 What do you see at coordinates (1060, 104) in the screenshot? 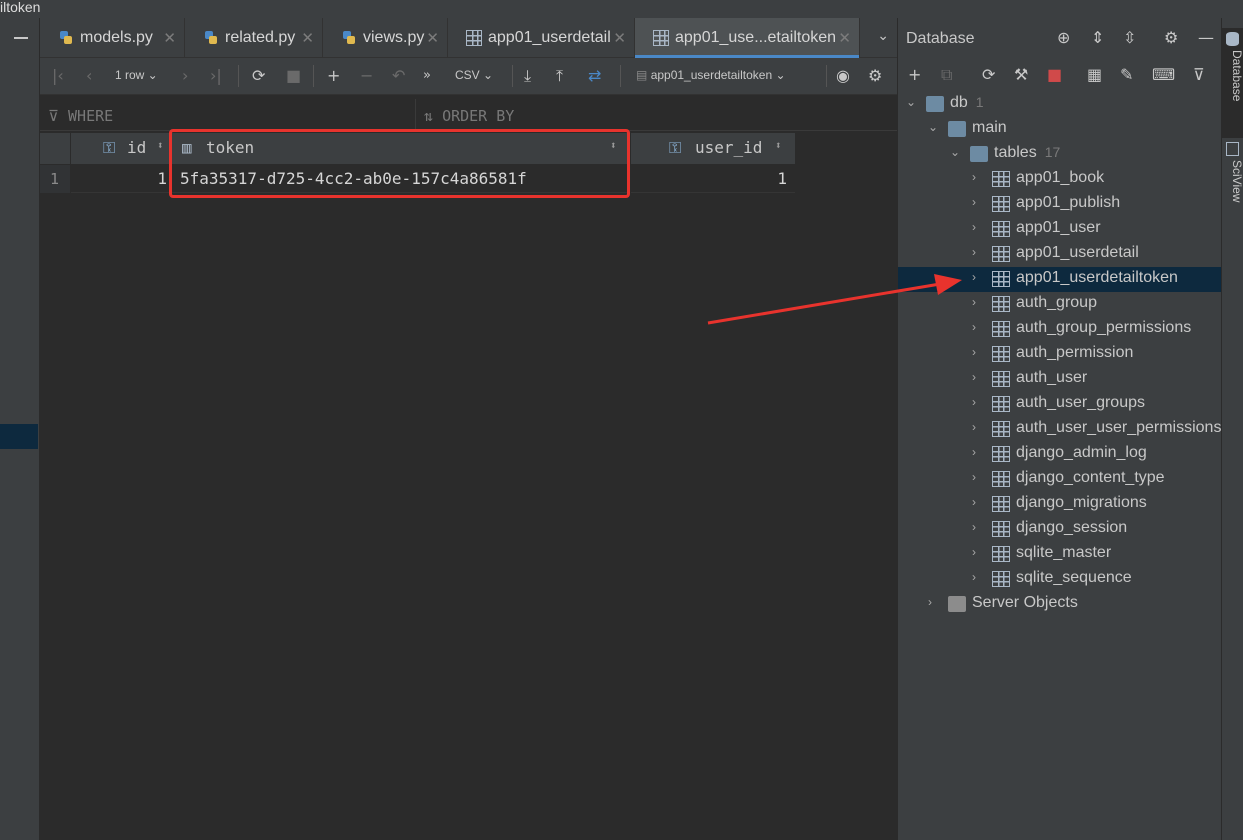
I see `tree-item-db: ⌄ db 1` at bounding box center [1060, 104].